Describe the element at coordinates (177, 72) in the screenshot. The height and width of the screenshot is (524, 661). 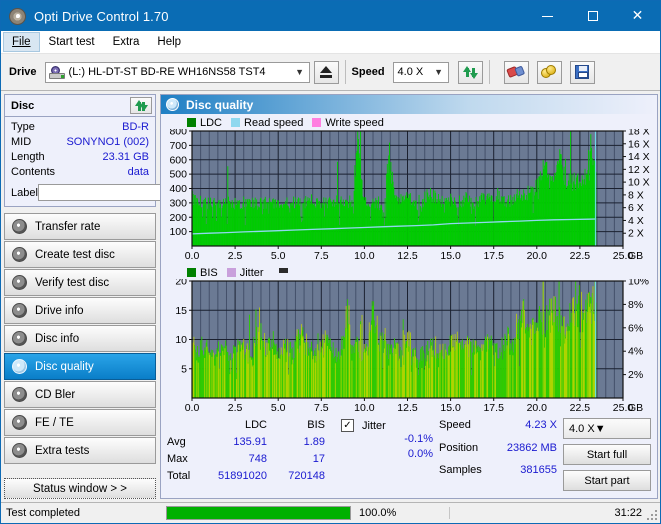
I see `drive-select: (L:) HL-DT-ST BD-RE WH16NS58 TST4 ▼` at that location.